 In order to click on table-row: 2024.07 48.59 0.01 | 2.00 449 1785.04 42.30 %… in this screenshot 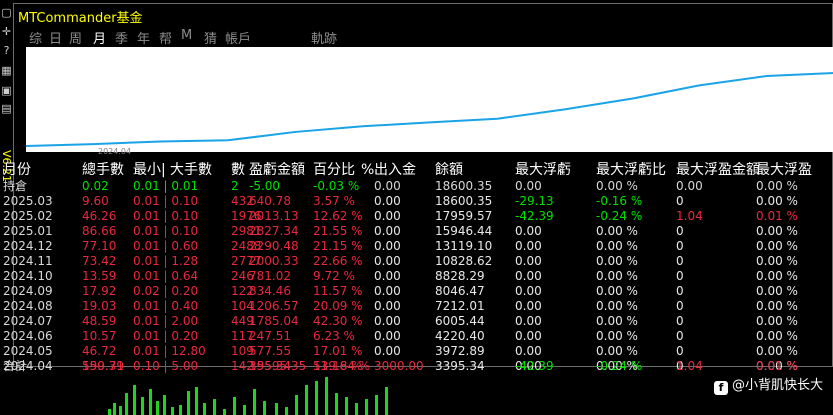, I will do `click(410, 321)`.